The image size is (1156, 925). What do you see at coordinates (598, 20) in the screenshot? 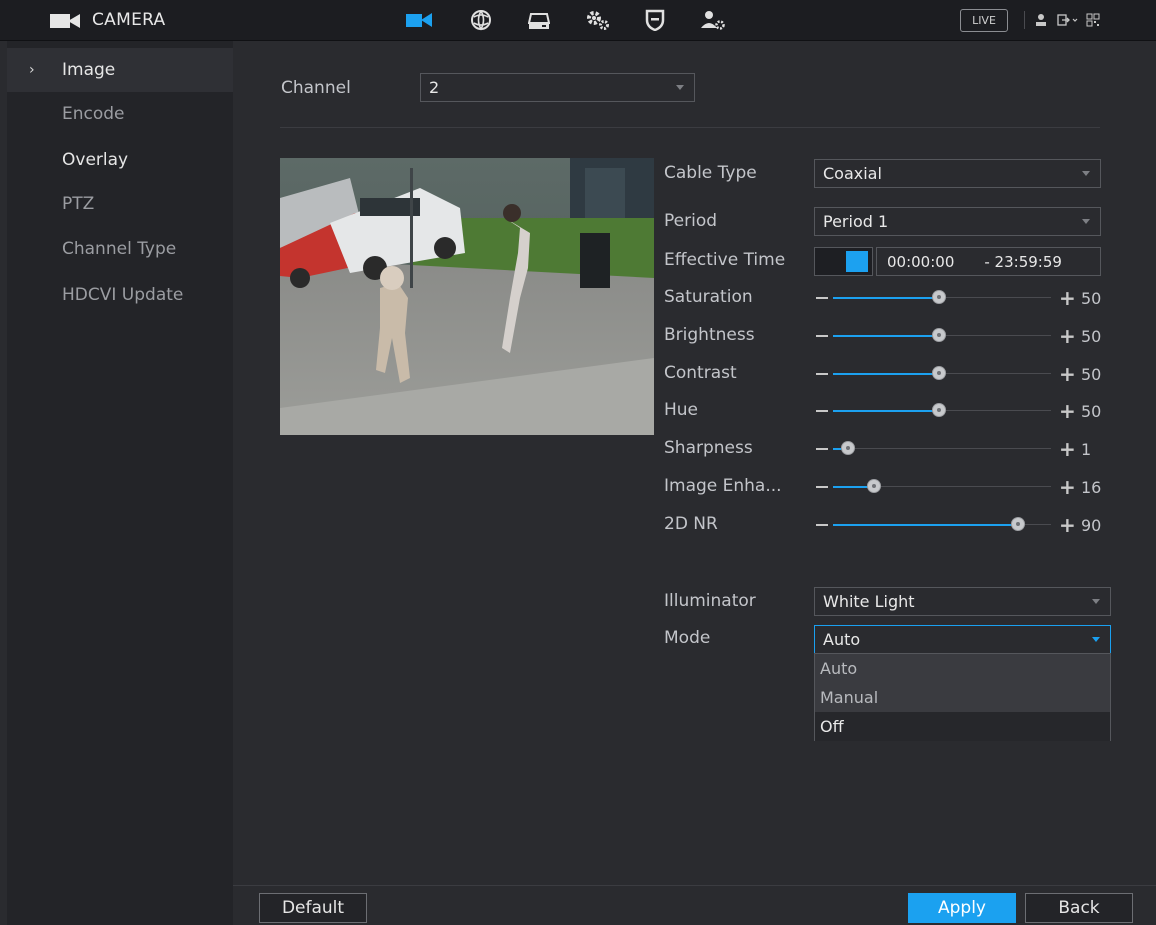
I see `system-settings-icon` at bounding box center [598, 20].